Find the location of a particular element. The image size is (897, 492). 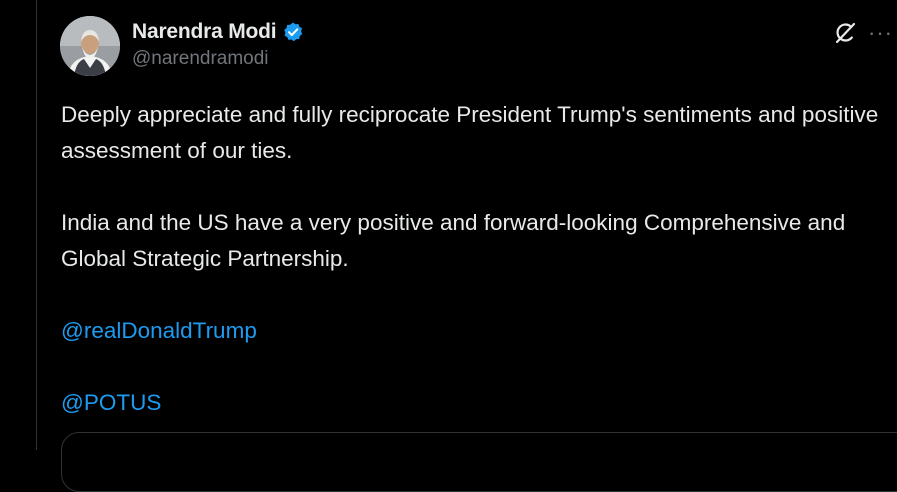

profile-photo-icon is located at coordinates (90, 46).